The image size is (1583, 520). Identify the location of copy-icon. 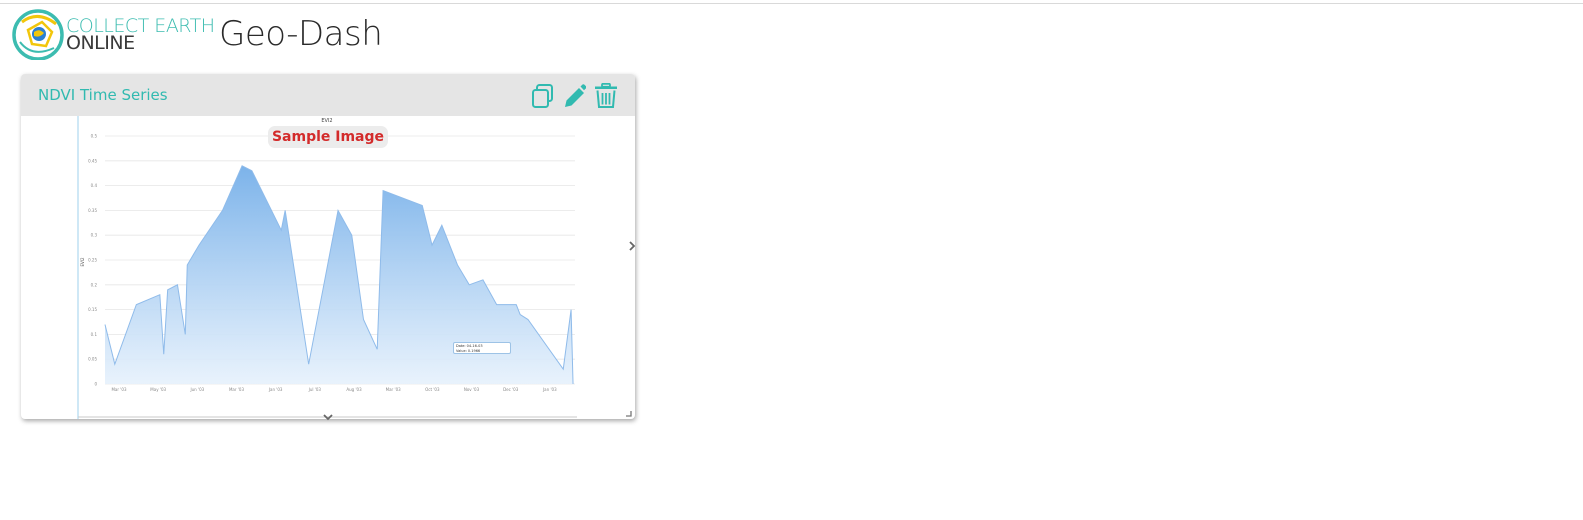
(542, 96).